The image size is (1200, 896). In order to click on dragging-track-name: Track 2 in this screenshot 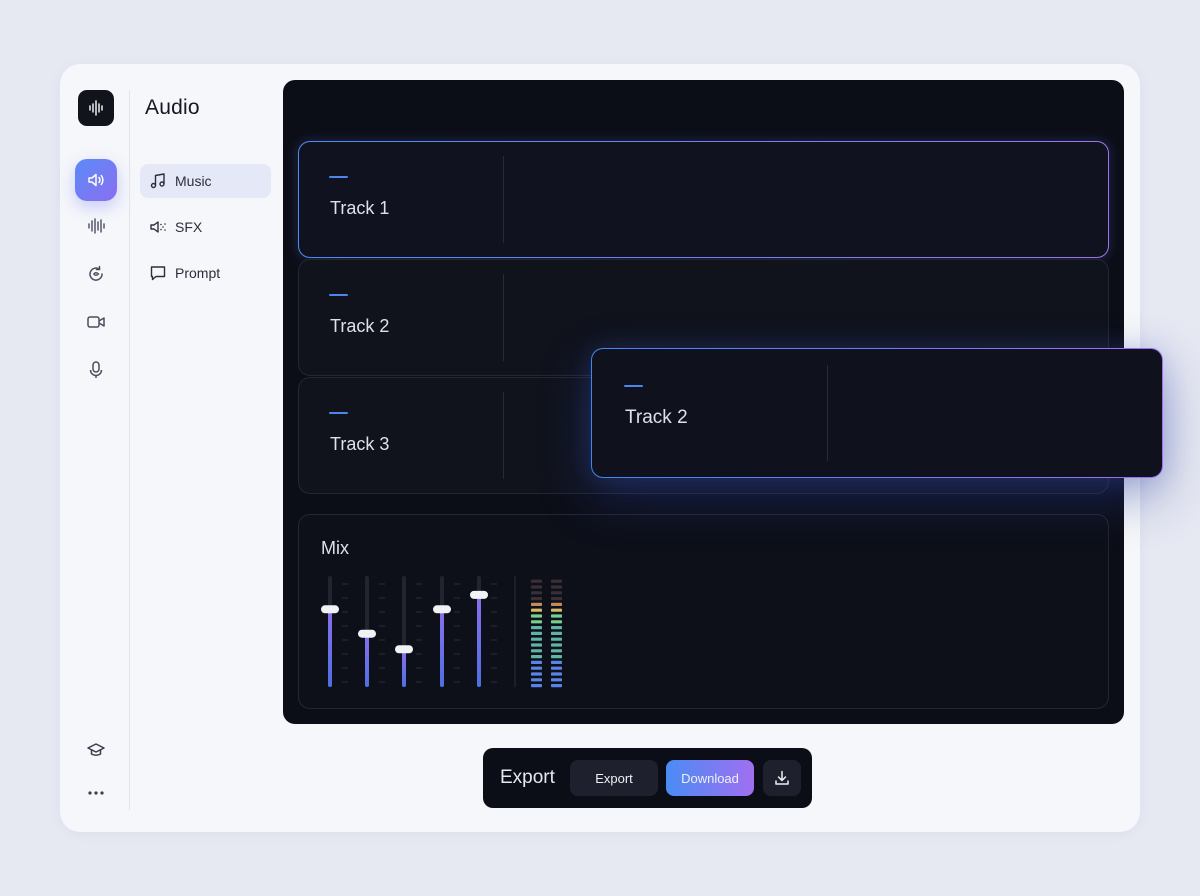, I will do `click(656, 417)`.